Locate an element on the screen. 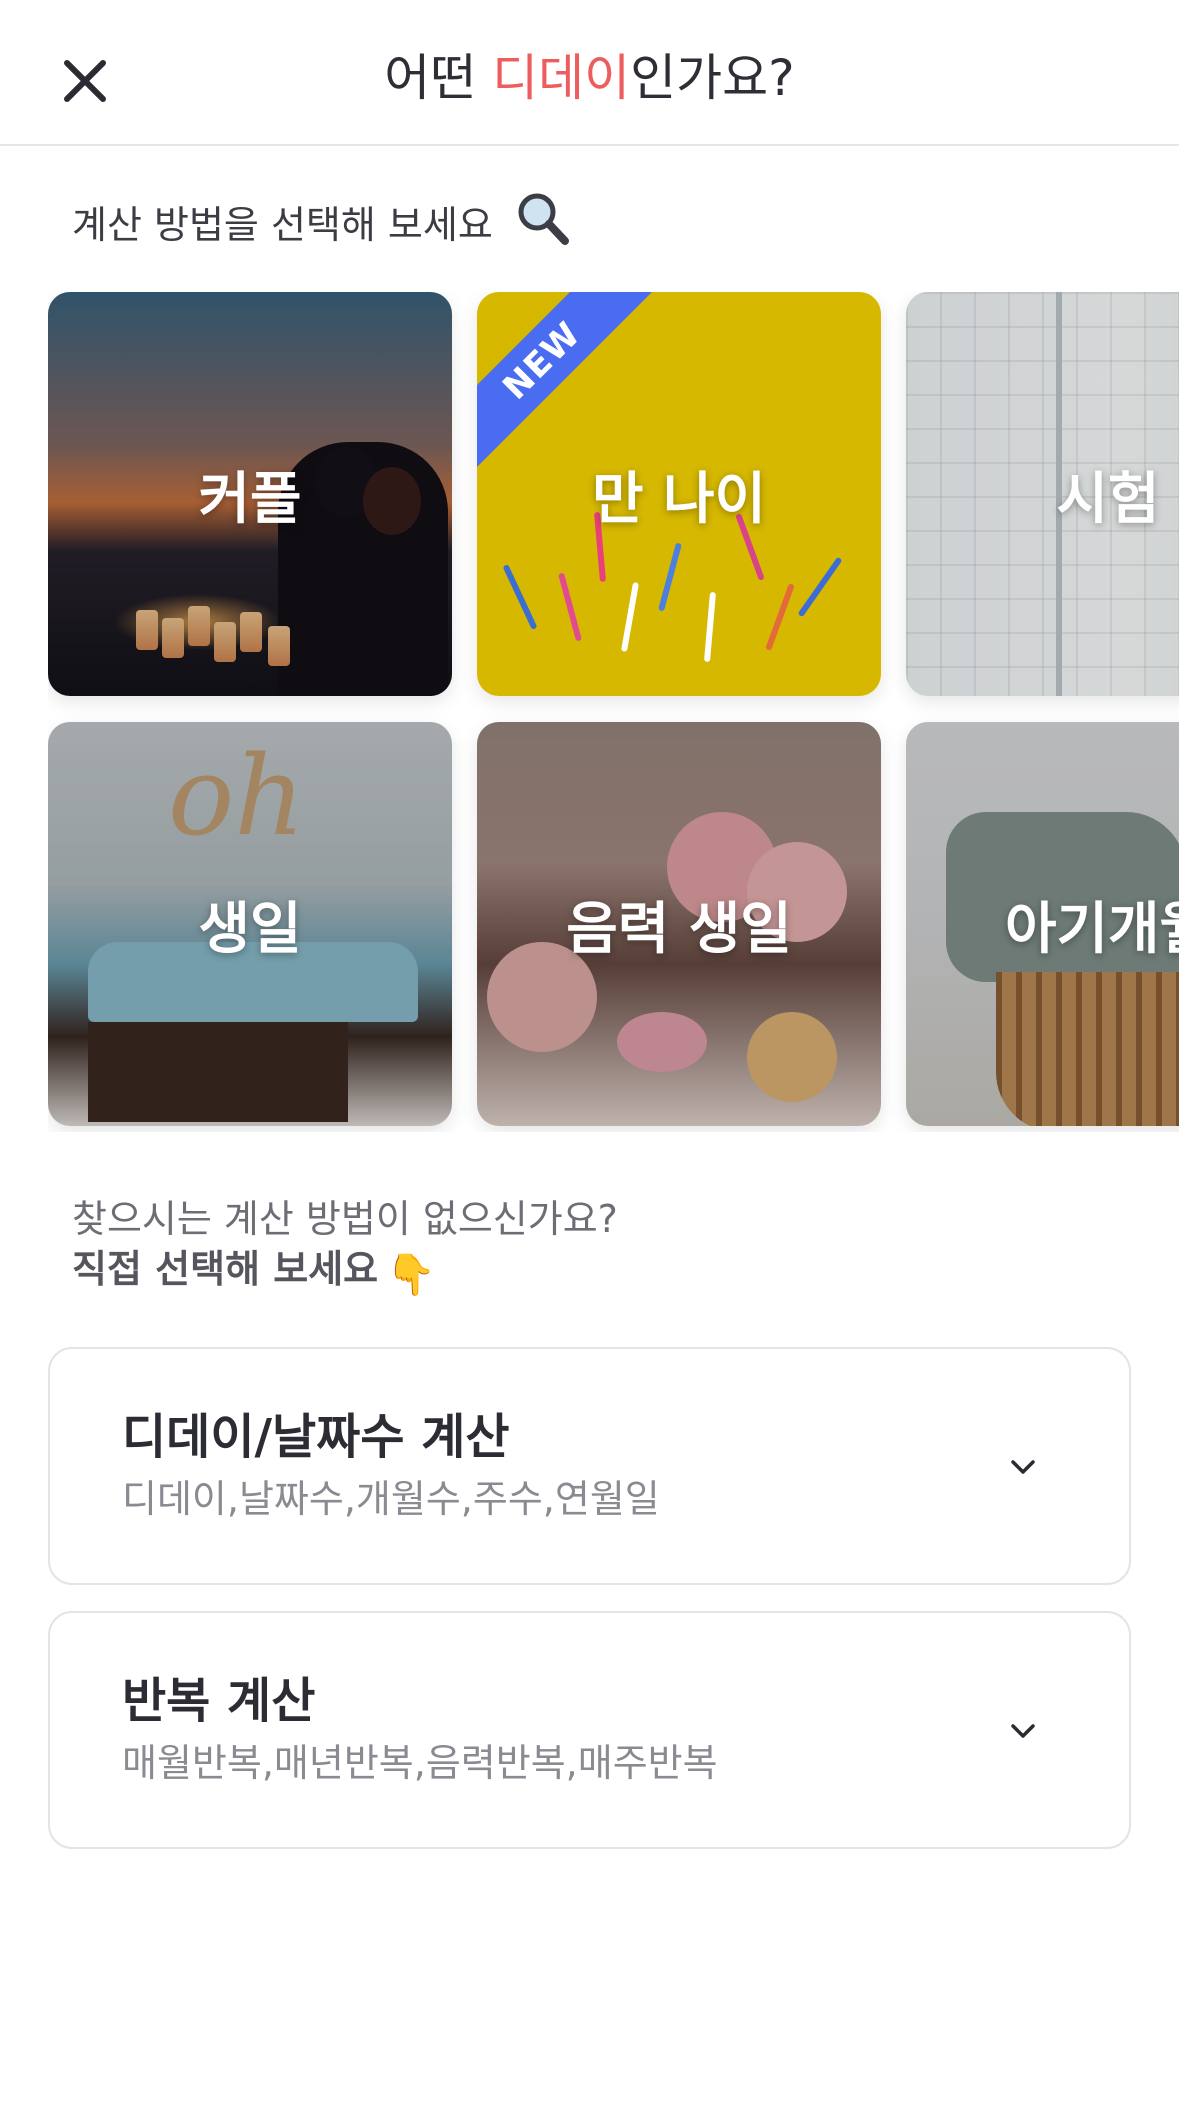  section-label-text: 계산 방법을 선택해 보세요 is located at coordinates (282, 225).